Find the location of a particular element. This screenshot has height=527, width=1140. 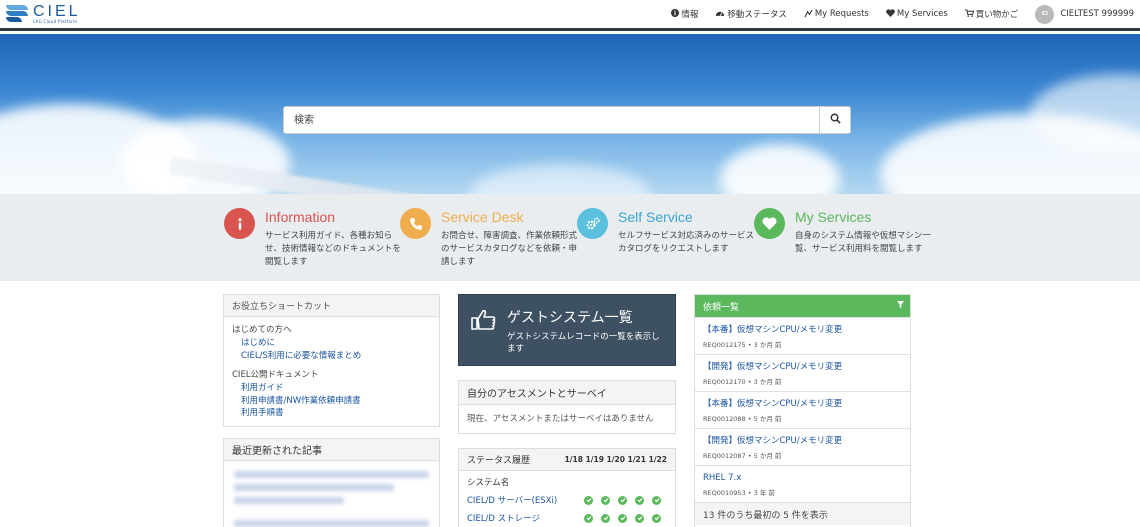

nav-my-services: My Services is located at coordinates (917, 14).